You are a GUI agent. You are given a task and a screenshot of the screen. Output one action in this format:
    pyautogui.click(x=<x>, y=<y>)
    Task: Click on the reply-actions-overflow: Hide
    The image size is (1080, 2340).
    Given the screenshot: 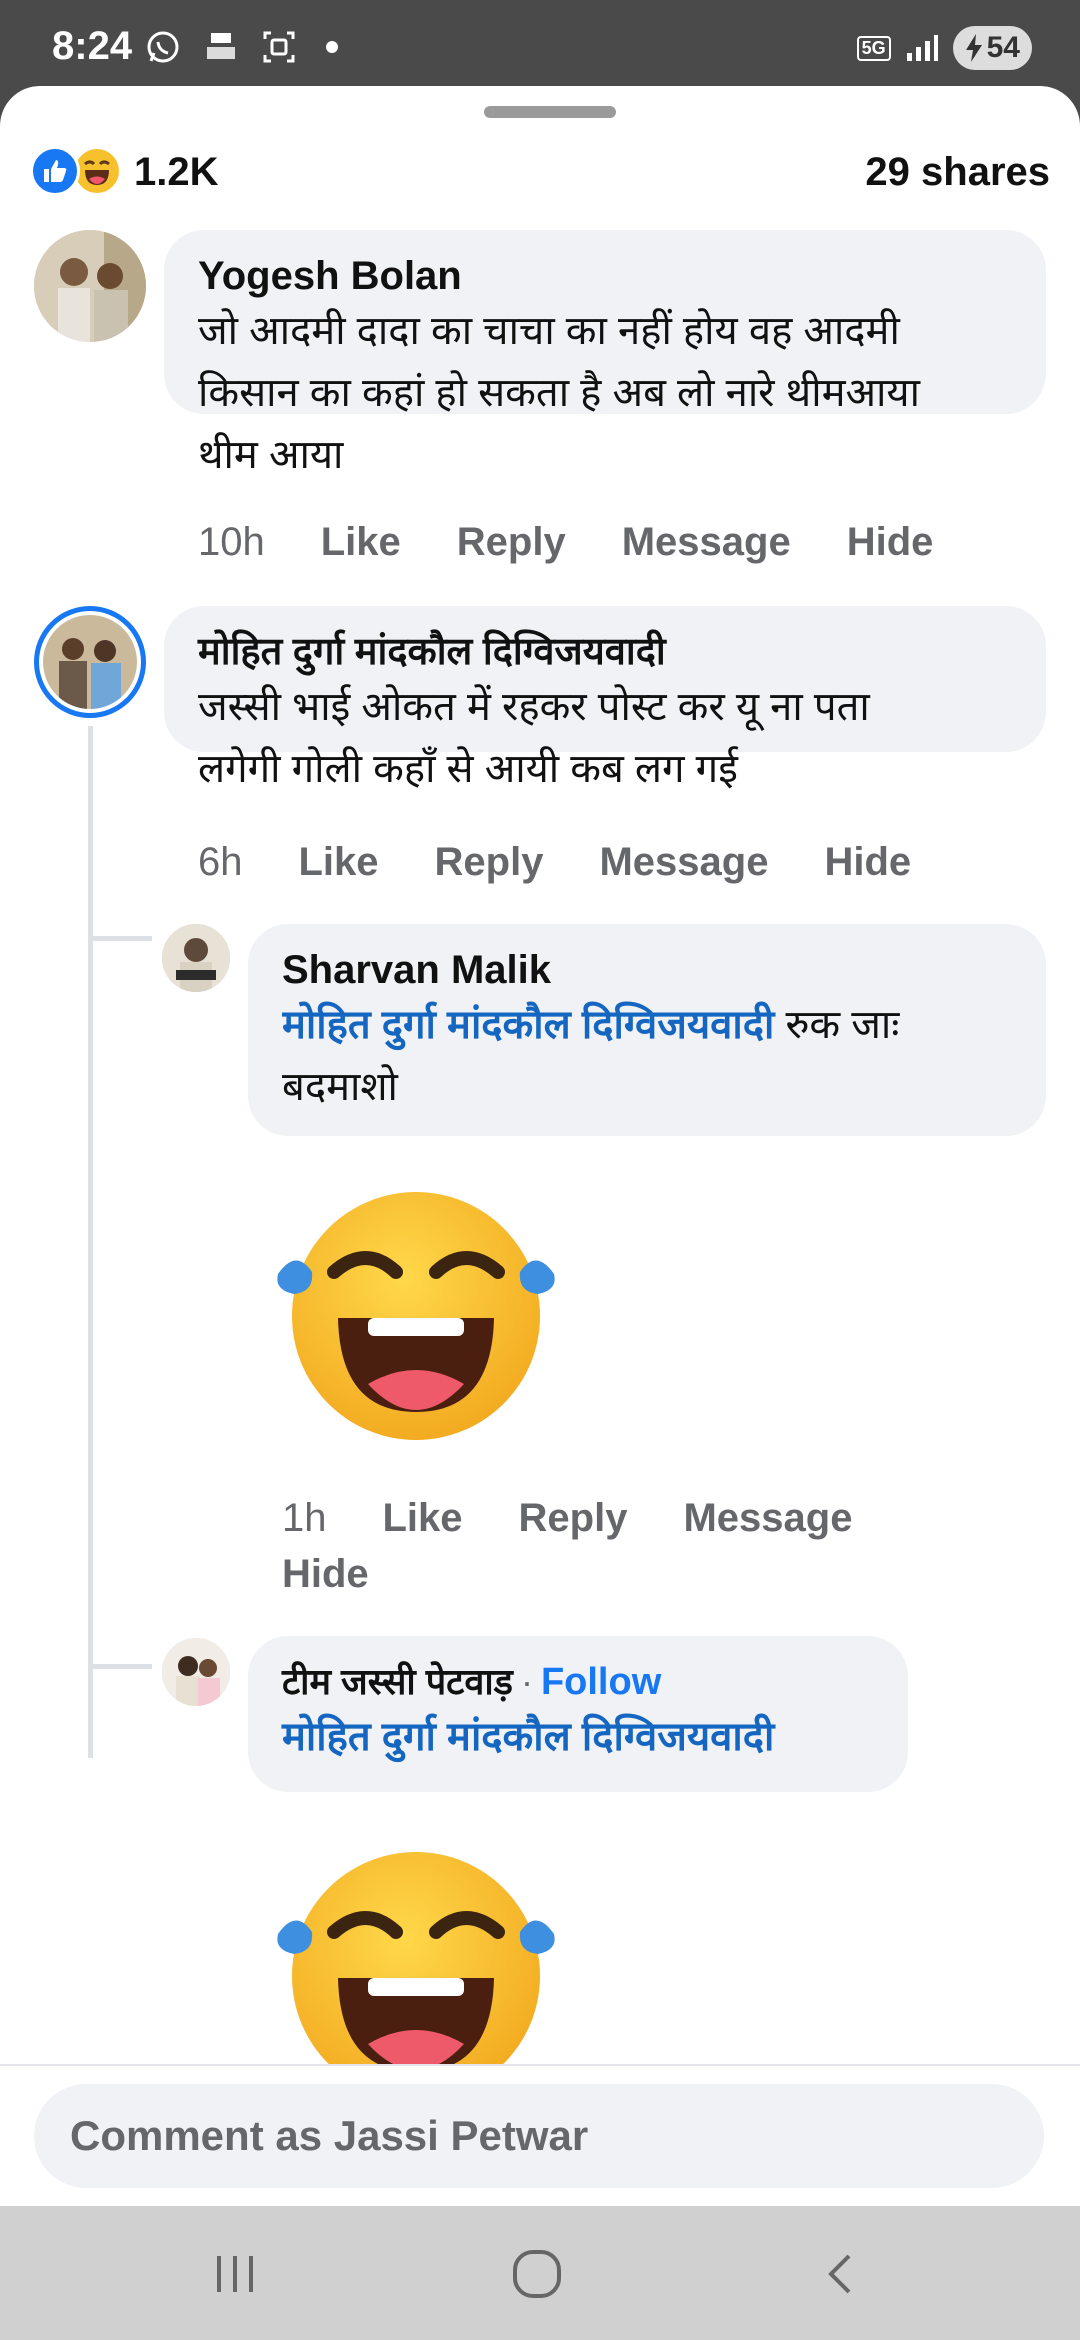 What is the action you would take?
    pyautogui.click(x=325, y=1574)
    